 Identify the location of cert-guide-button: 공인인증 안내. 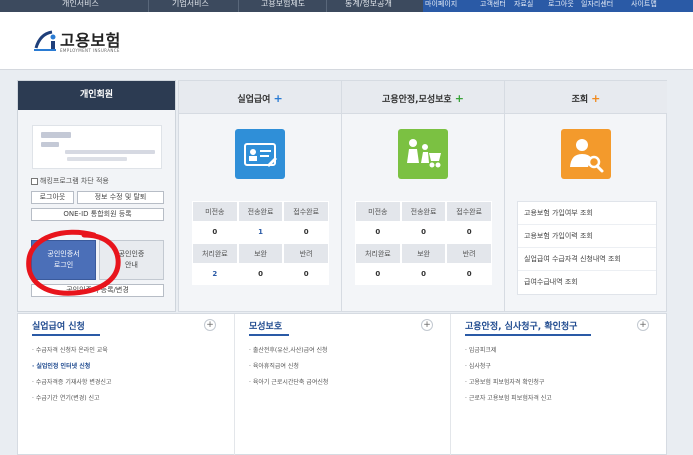
(131, 260).